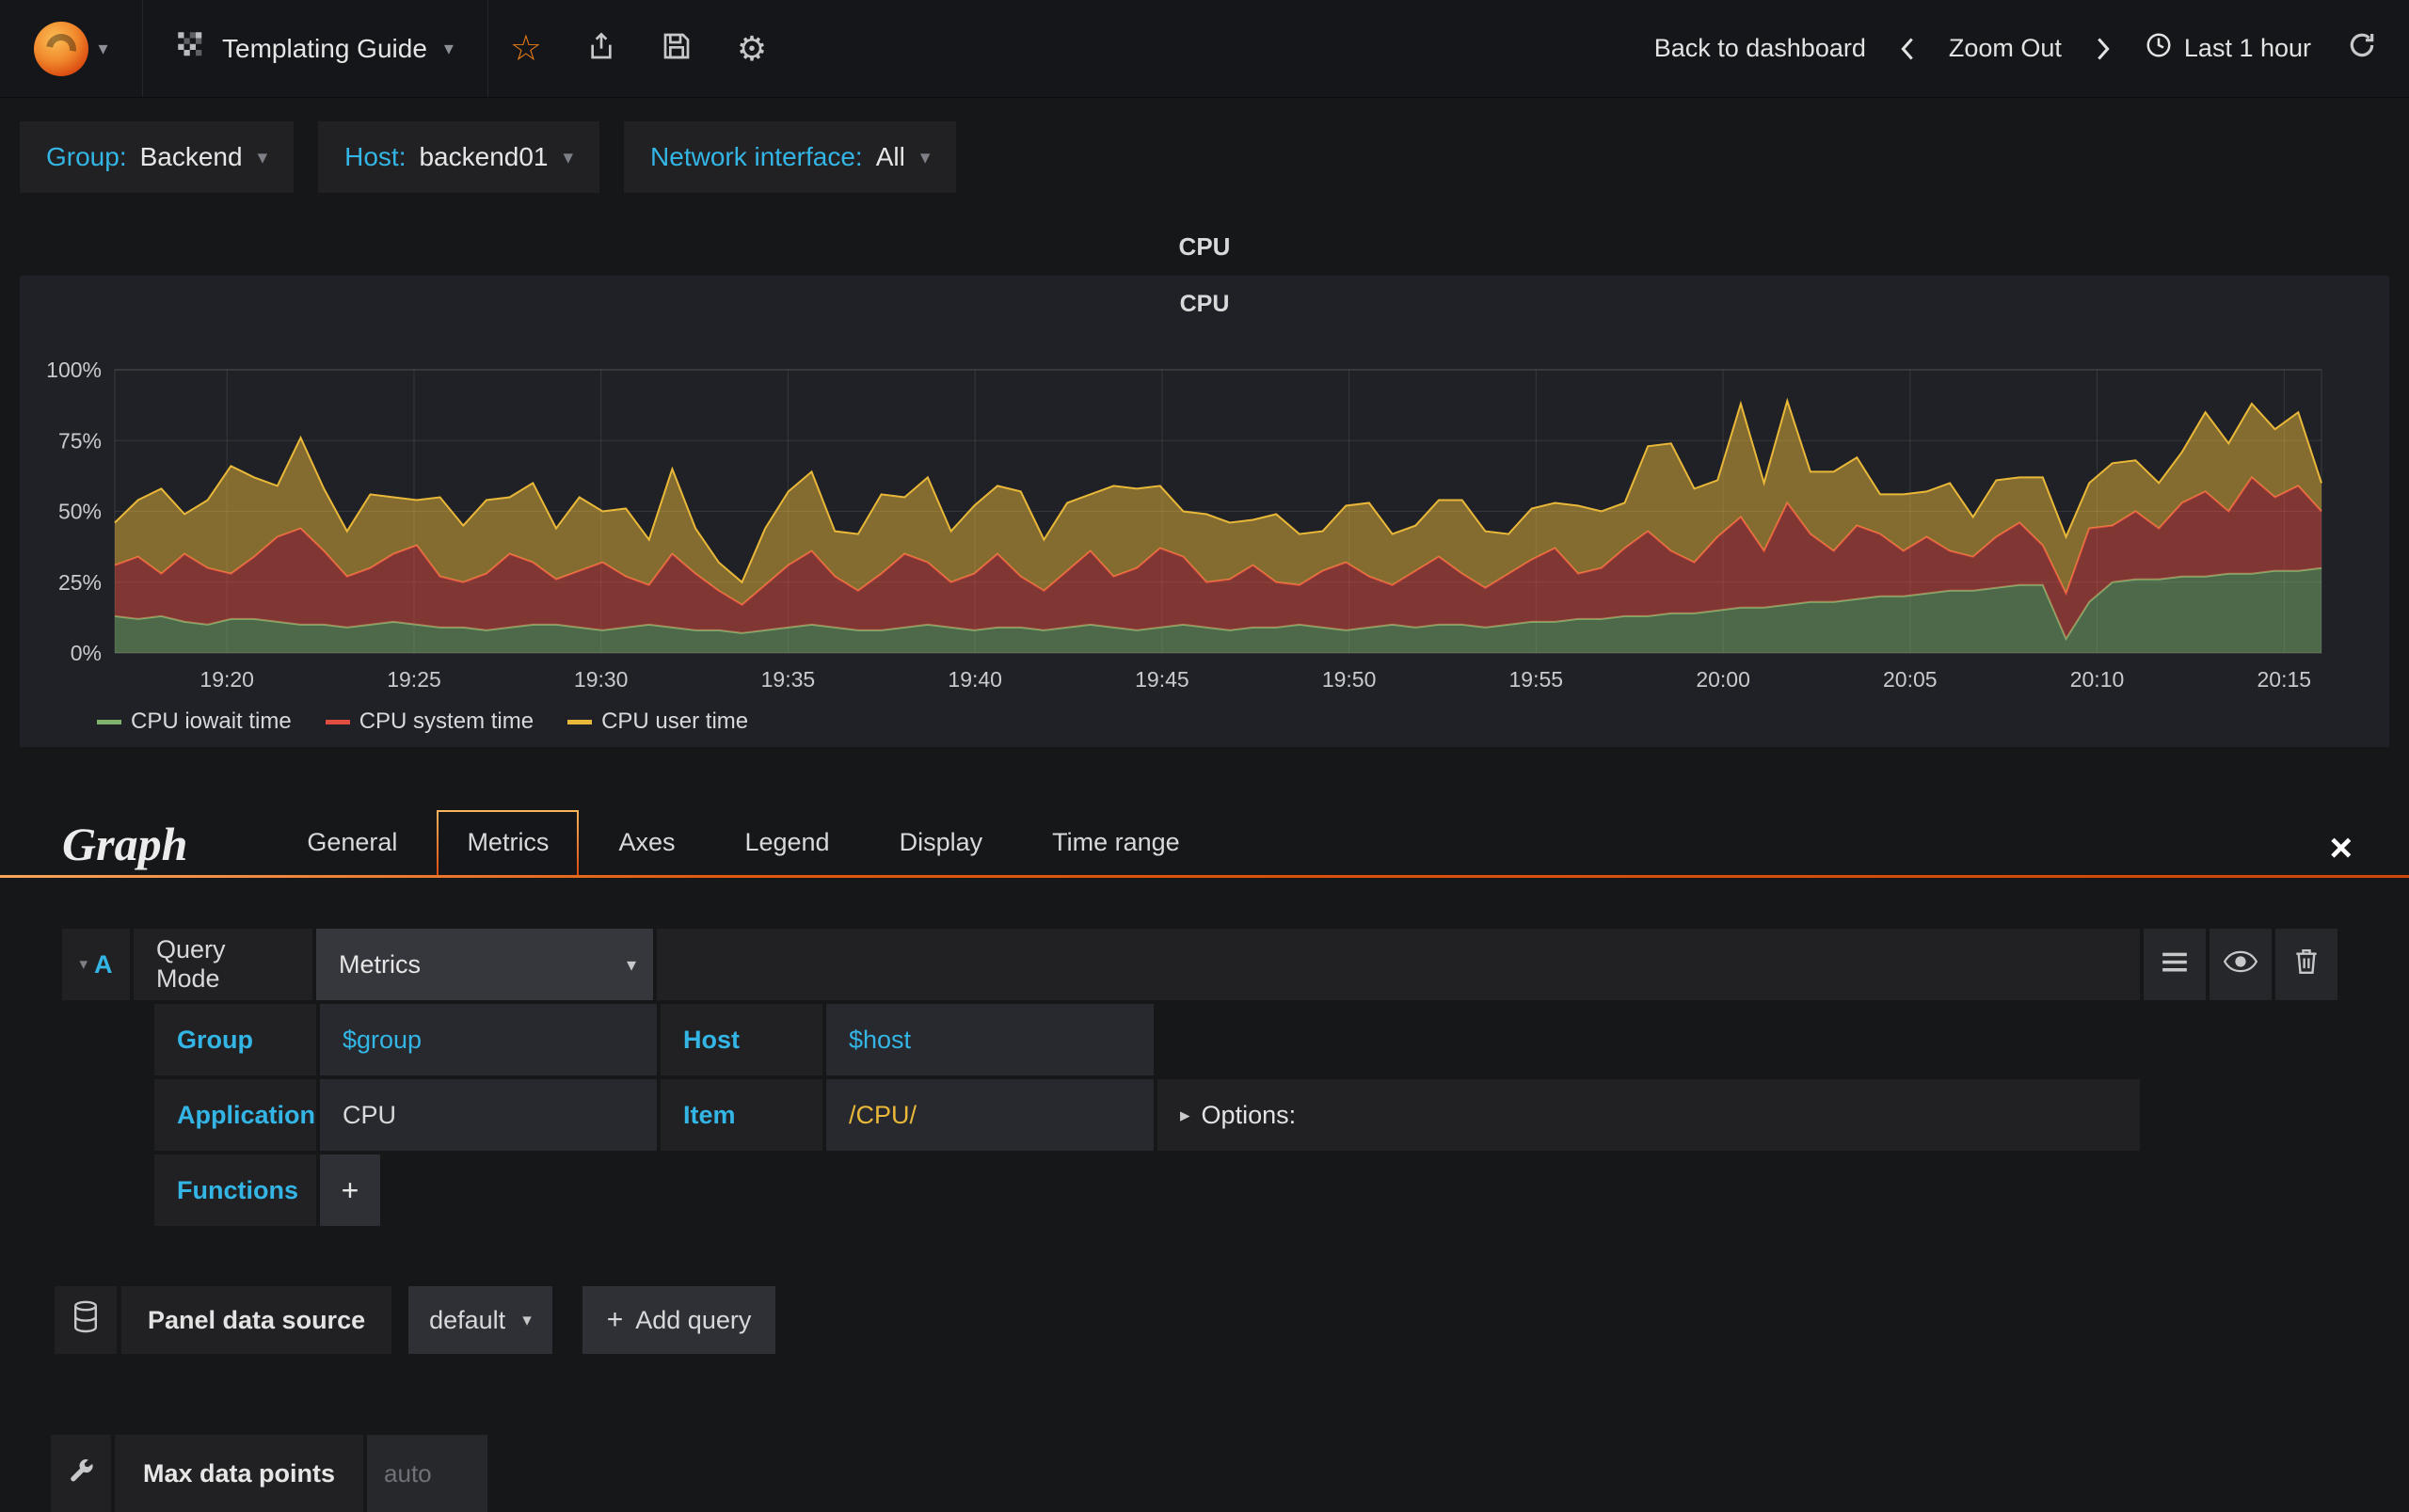 This screenshot has height=1512, width=2409. What do you see at coordinates (1246, 1190) in the screenshot?
I see `query-row-functions: Functions +` at bounding box center [1246, 1190].